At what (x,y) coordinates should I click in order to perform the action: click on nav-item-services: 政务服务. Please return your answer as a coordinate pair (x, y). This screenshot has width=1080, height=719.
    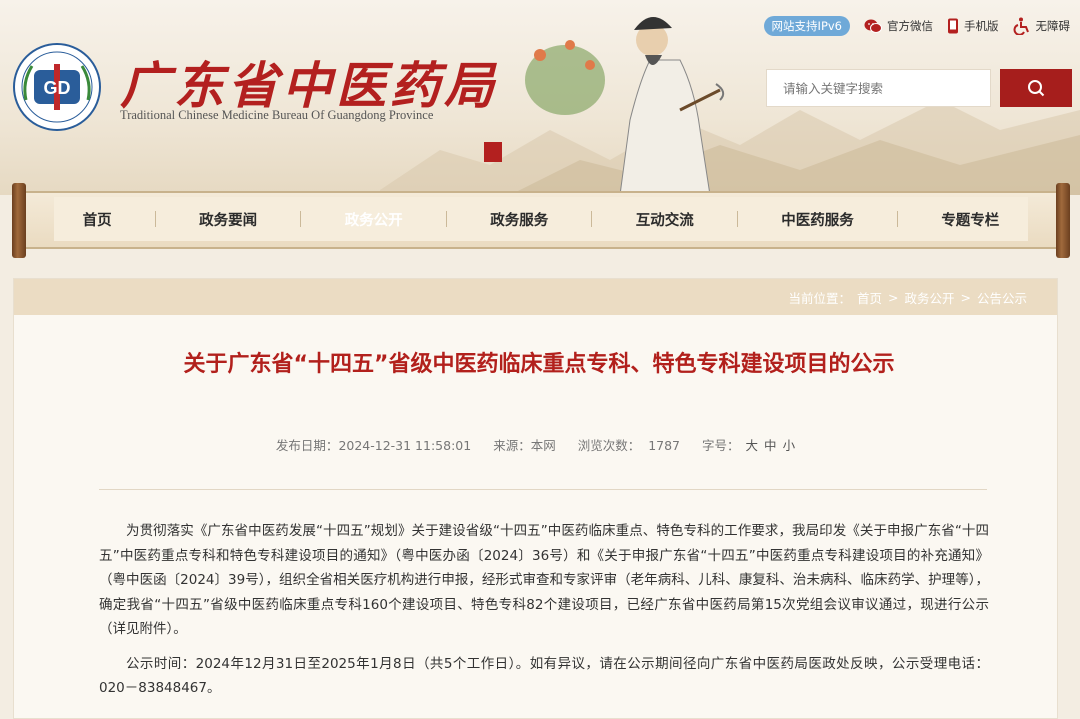
    Looking at the image, I should click on (519, 219).